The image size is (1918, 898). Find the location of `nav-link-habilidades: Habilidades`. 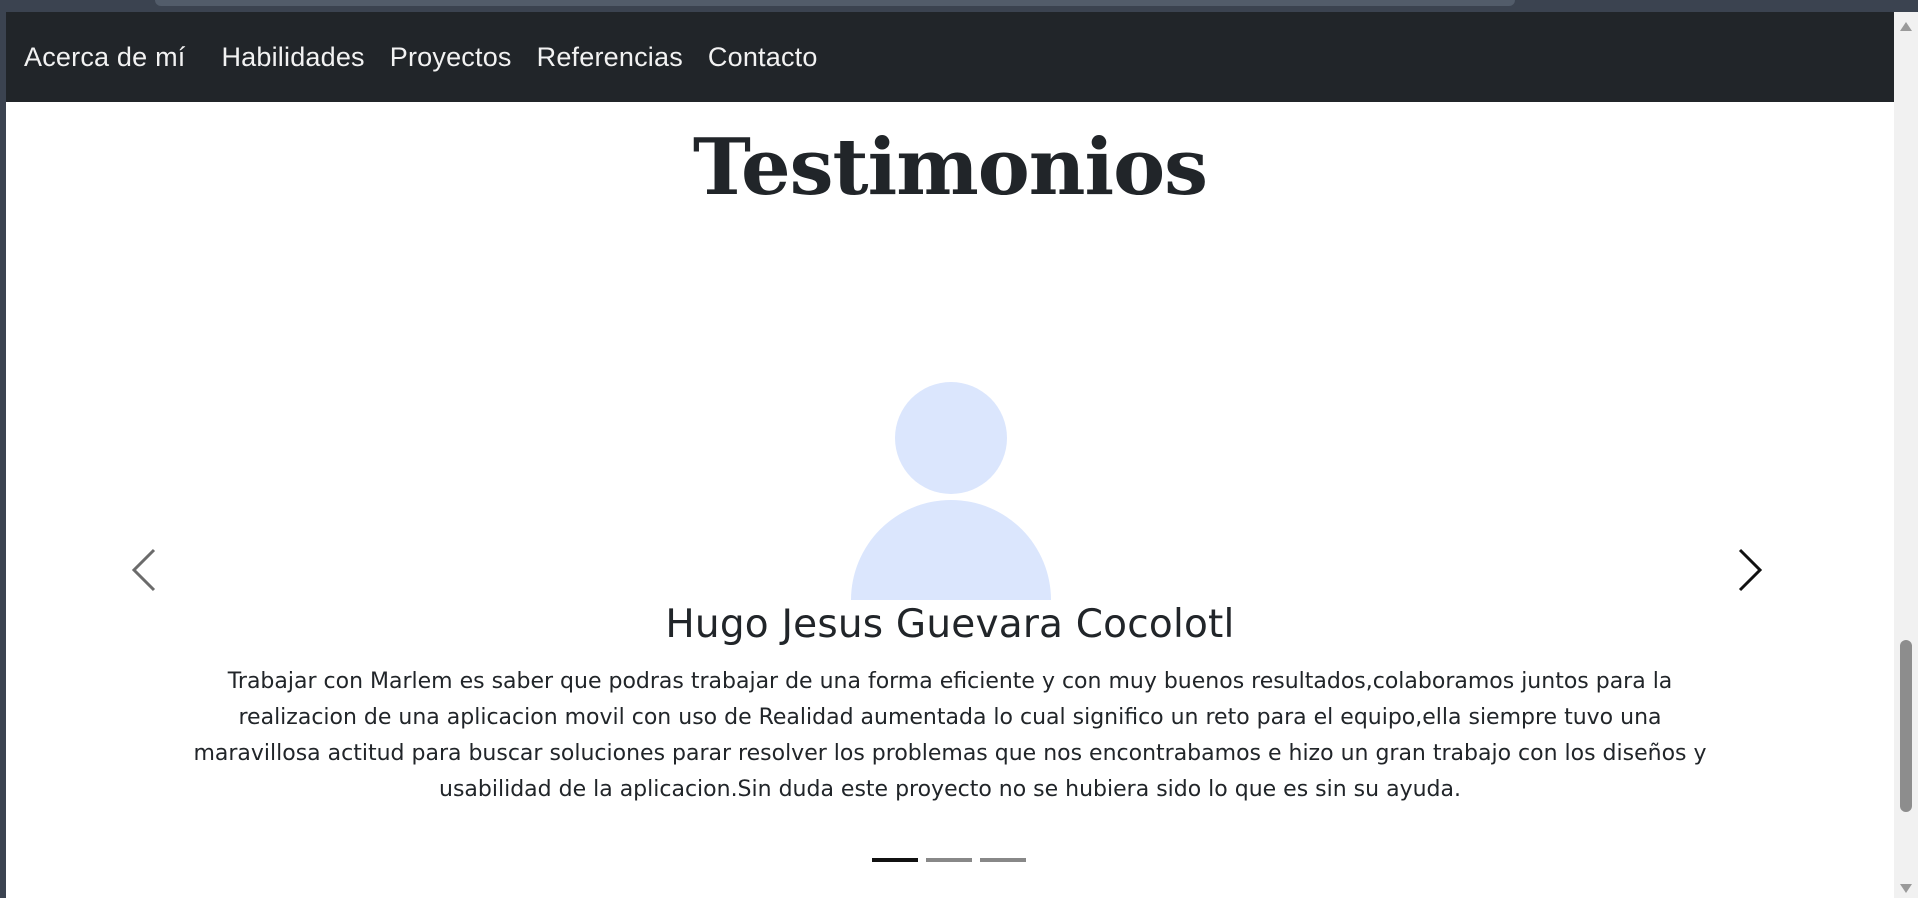

nav-link-habilidades: Habilidades is located at coordinates (292, 57).